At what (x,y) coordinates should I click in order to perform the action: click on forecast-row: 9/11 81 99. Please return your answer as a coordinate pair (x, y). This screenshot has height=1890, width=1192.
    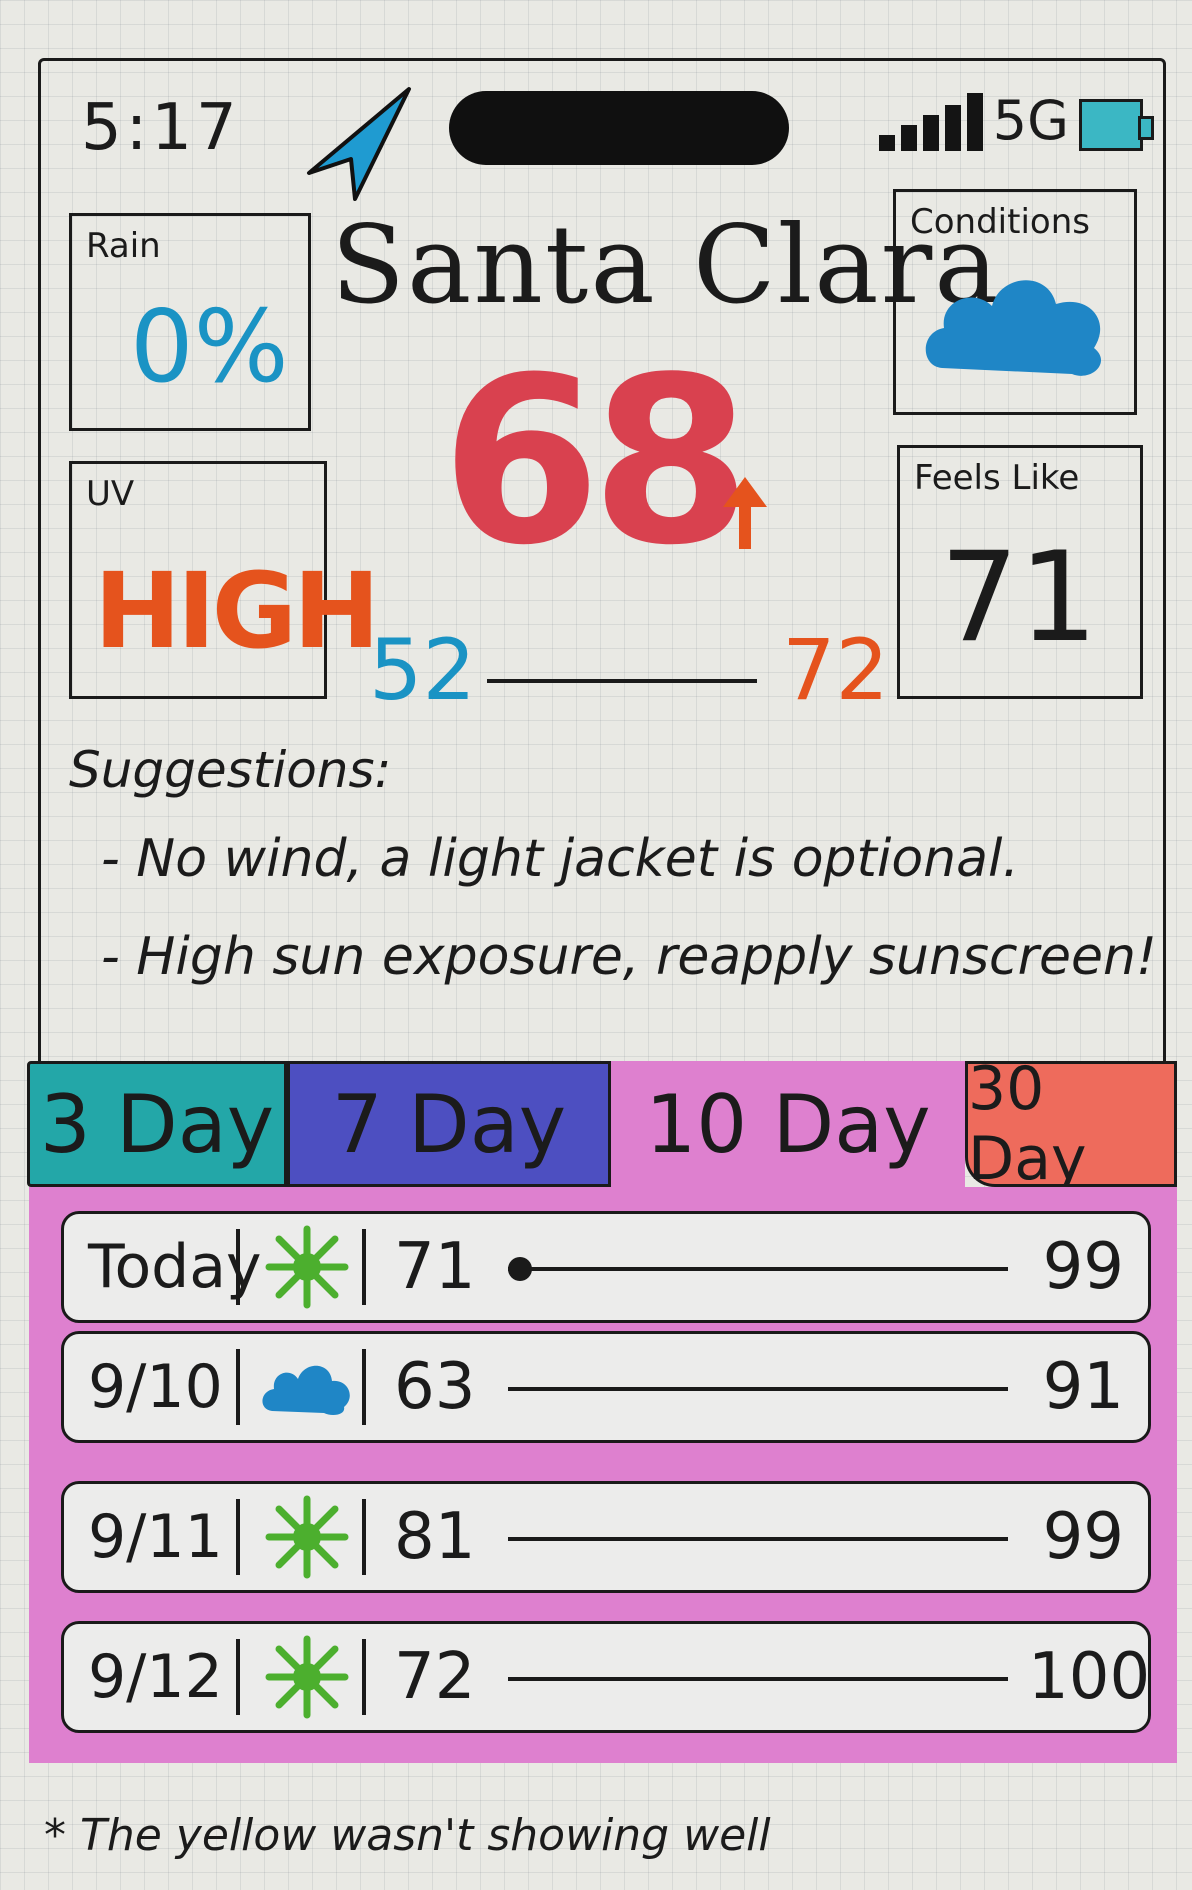
    Looking at the image, I should click on (606, 1537).